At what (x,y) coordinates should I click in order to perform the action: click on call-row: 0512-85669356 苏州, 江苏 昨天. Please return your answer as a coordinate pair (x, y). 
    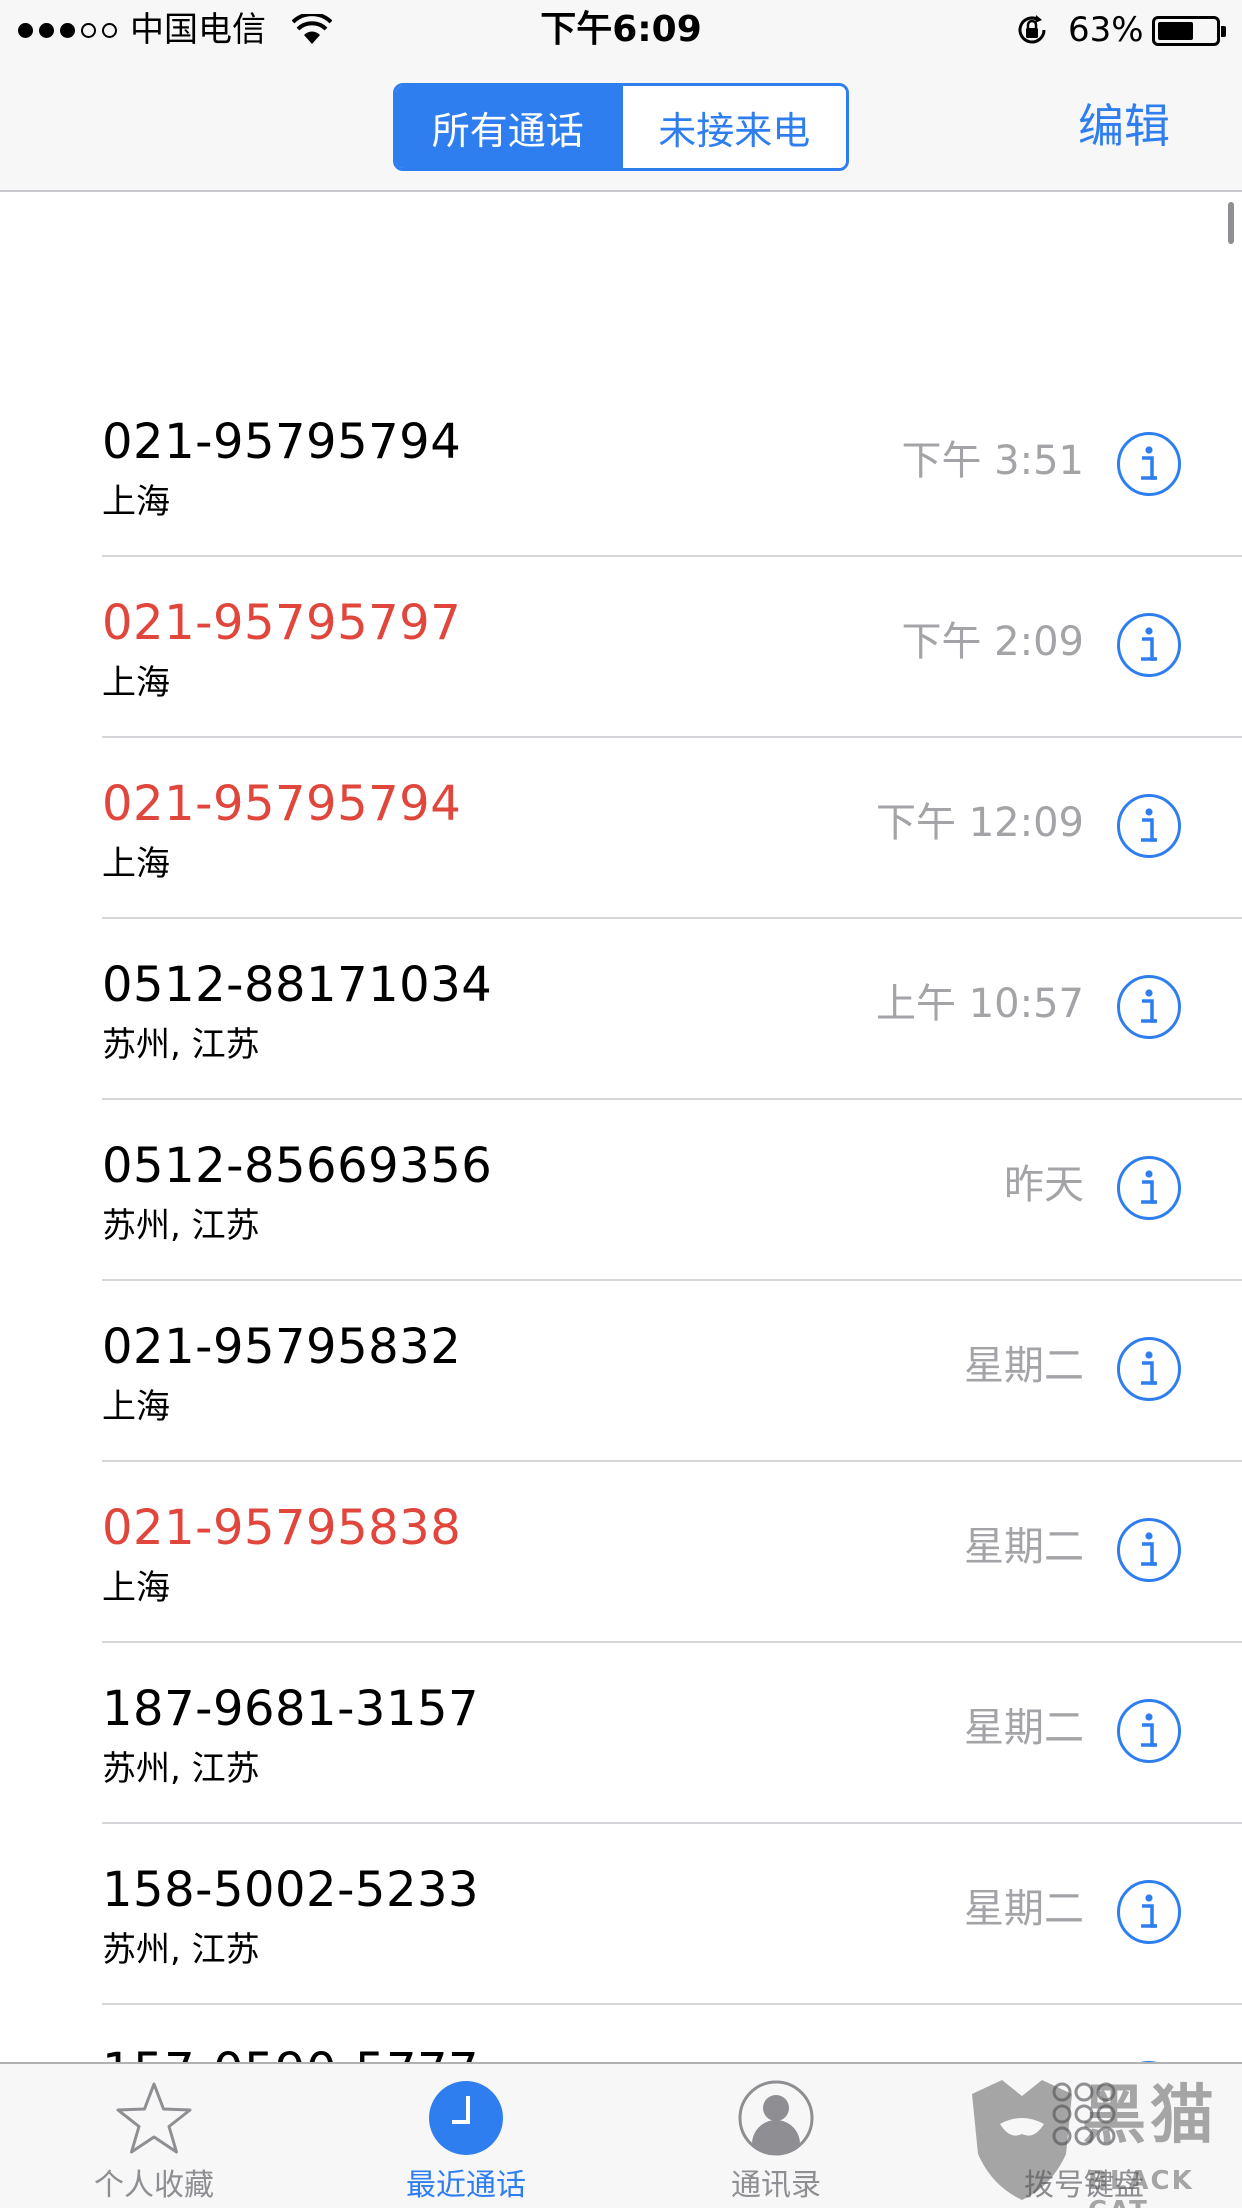
    Looking at the image, I should click on (621, 1190).